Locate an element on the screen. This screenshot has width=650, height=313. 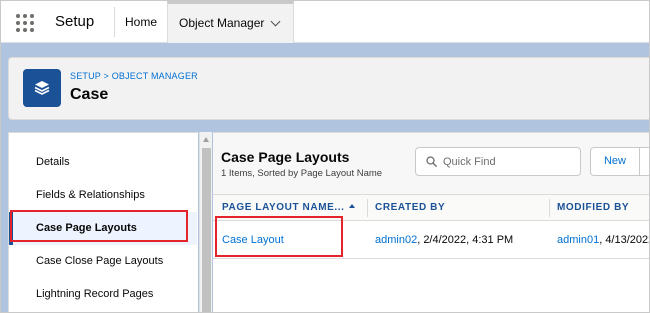
highlight-box-layout is located at coordinates (279, 236).